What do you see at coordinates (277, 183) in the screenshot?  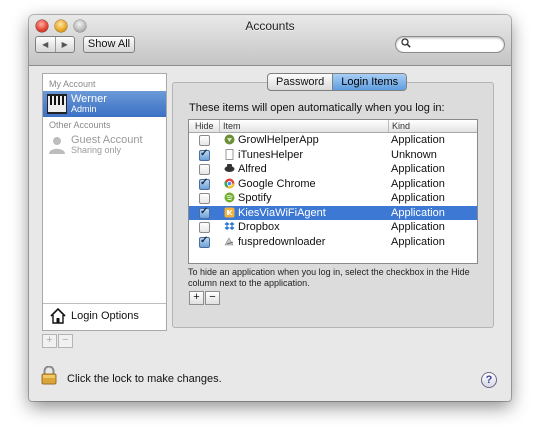 I see `item-name: Google Chrome` at bounding box center [277, 183].